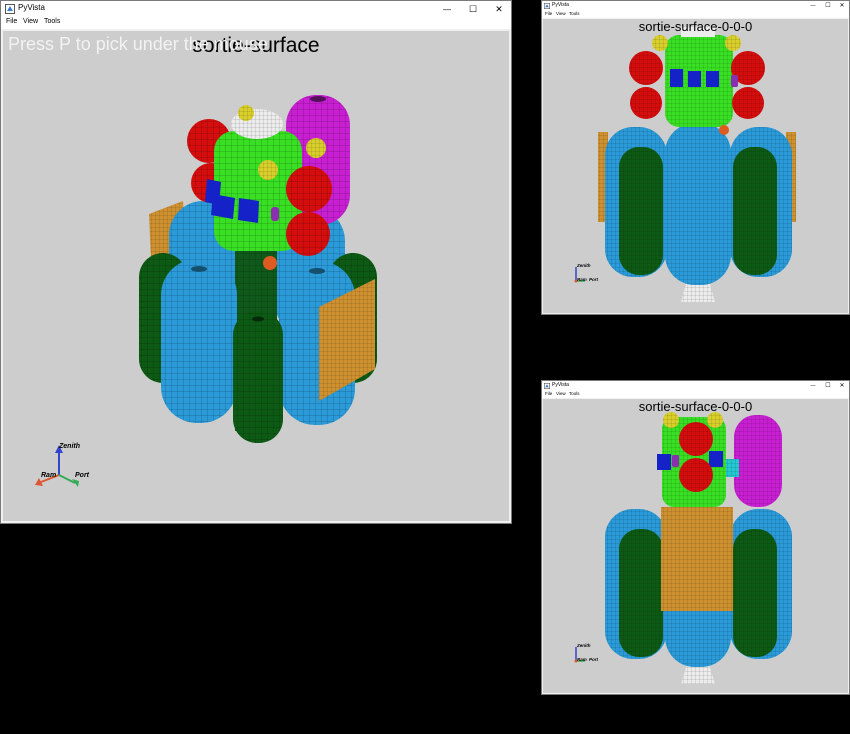  I want to click on yellow-sphere-front, so click(268, 170).